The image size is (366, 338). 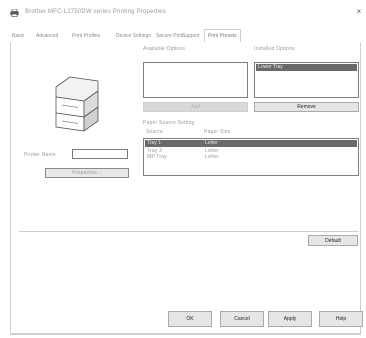 What do you see at coordinates (40, 155) in the screenshot?
I see `printer-name-label: Printer Name` at bounding box center [40, 155].